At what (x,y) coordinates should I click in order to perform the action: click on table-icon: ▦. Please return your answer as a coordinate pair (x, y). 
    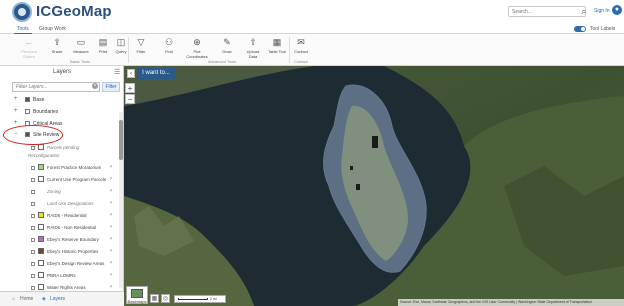
    Looking at the image, I should click on (277, 42).